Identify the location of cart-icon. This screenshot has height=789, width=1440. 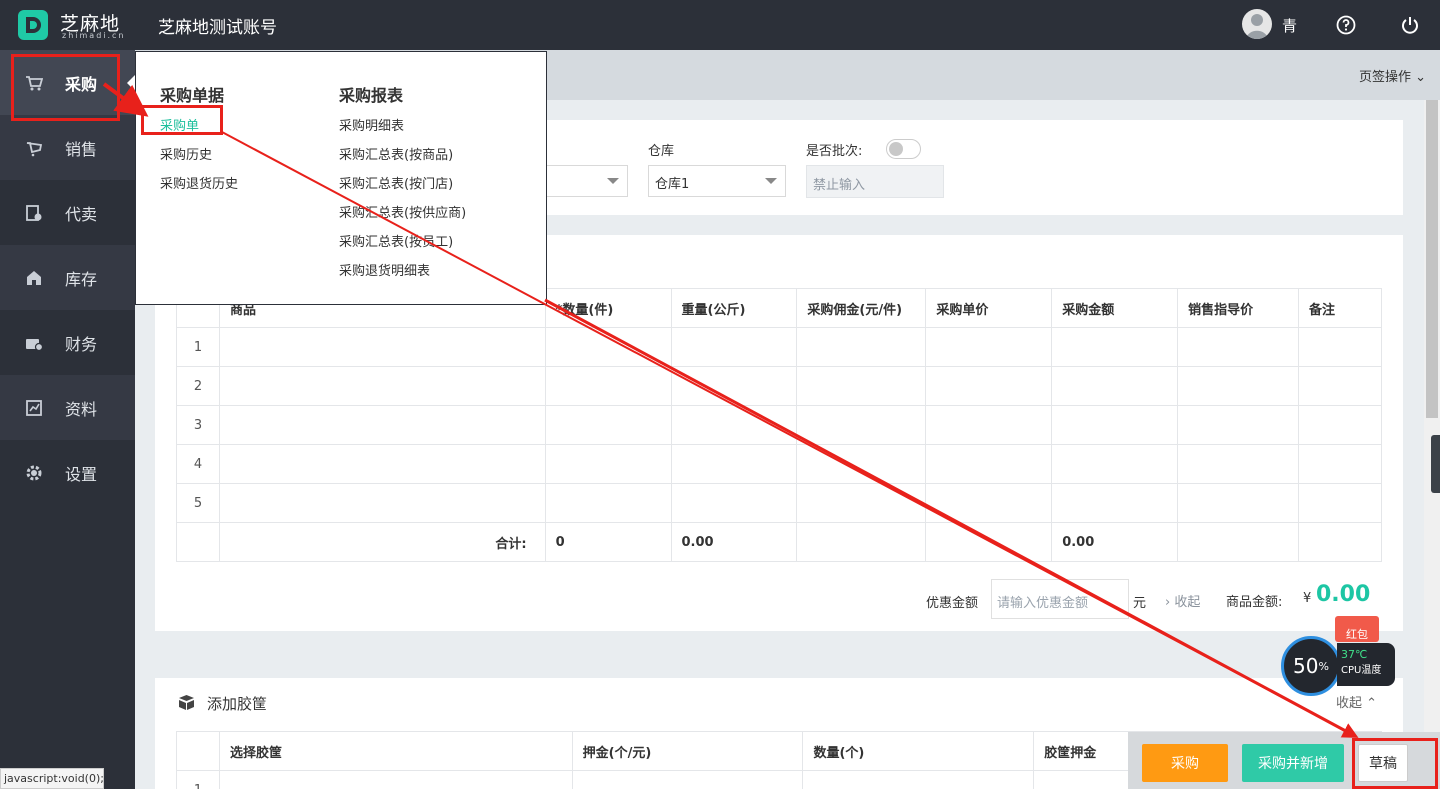
(34, 82).